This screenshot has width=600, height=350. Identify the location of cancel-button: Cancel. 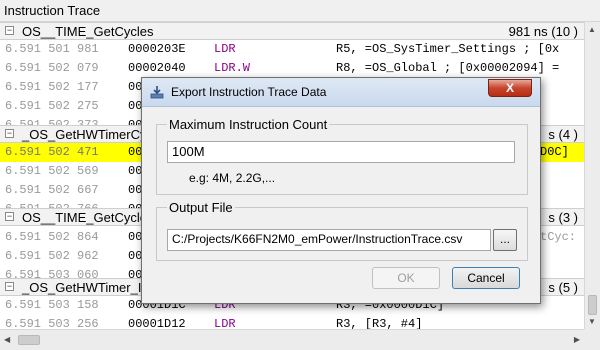
(486, 278).